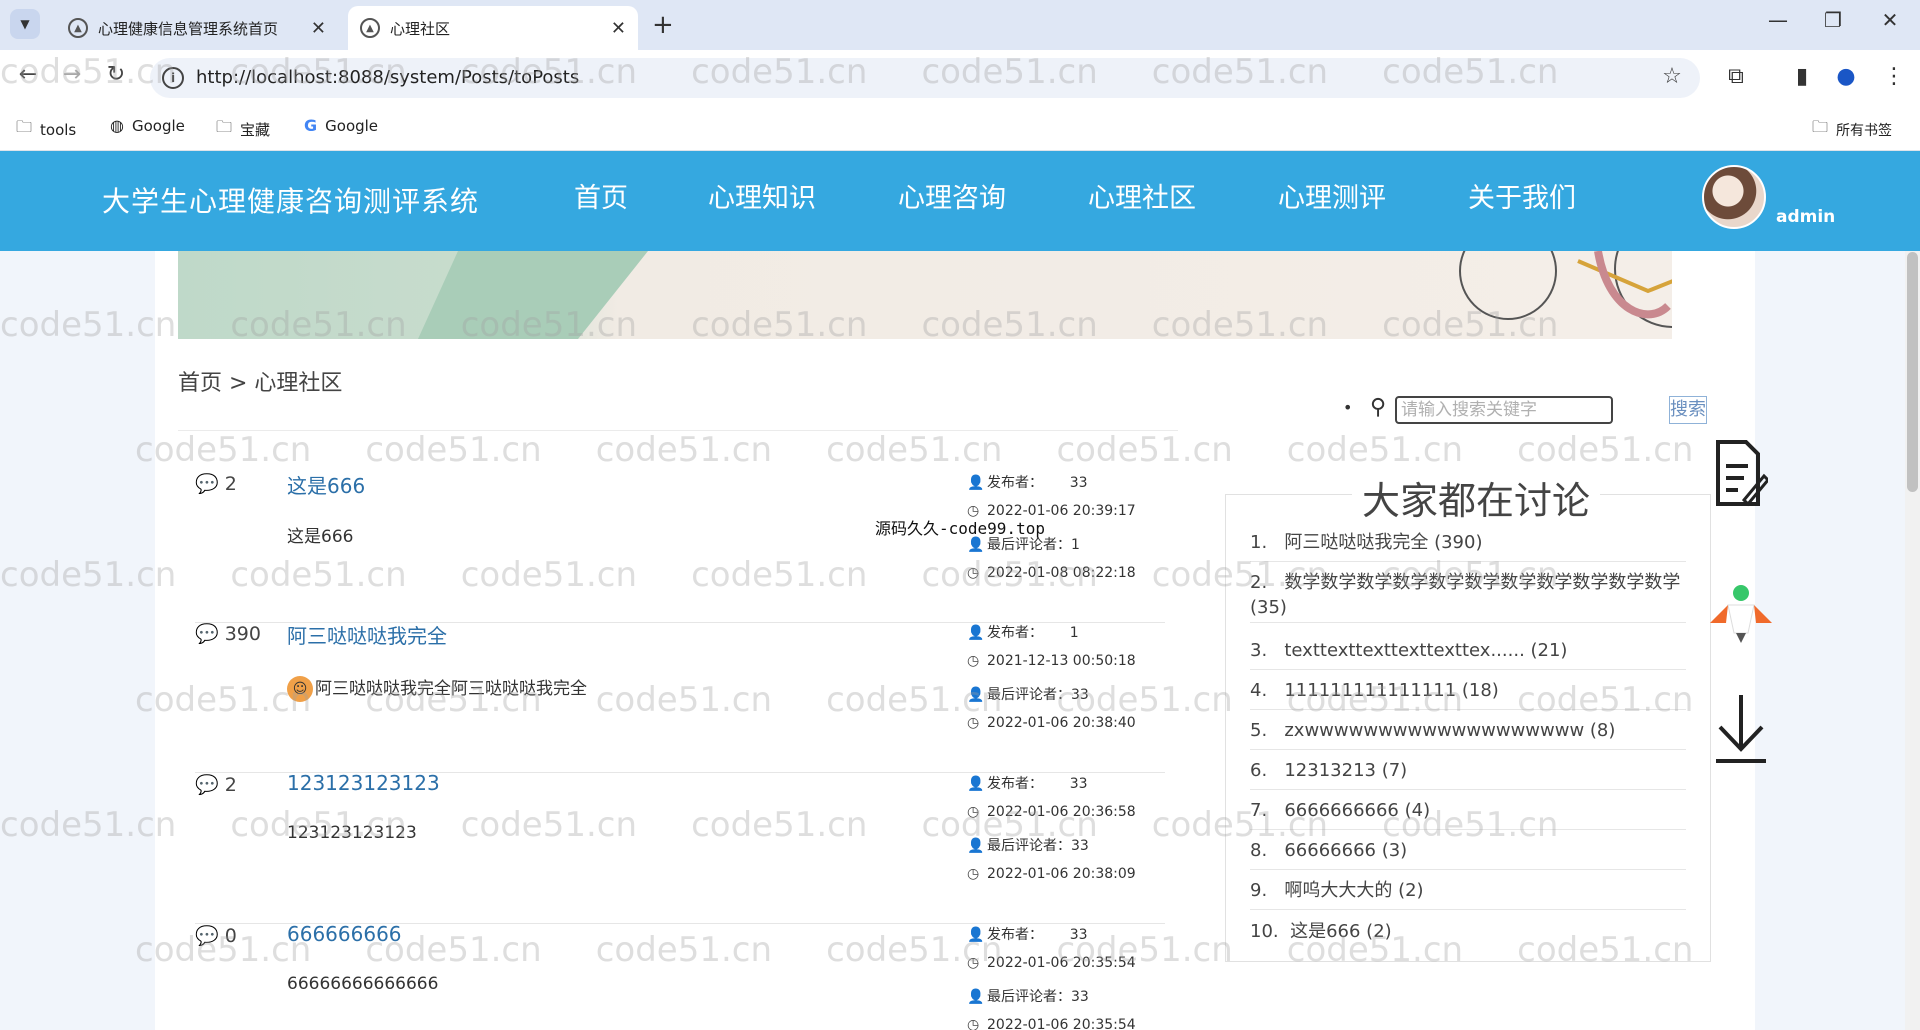  What do you see at coordinates (352, 833) in the screenshot?
I see `post-excerpt: 123123123123` at bounding box center [352, 833].